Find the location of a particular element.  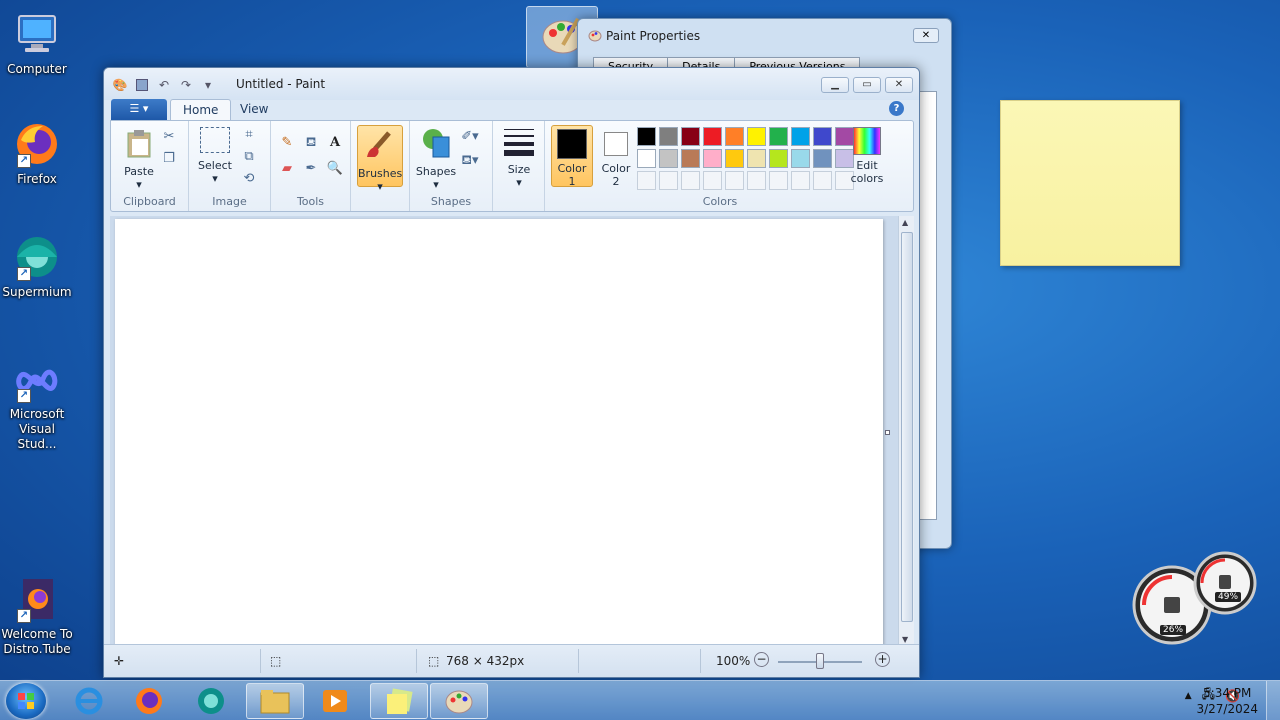

show-hidden-icons-icon: ▲ is located at coordinates (1188, 696).